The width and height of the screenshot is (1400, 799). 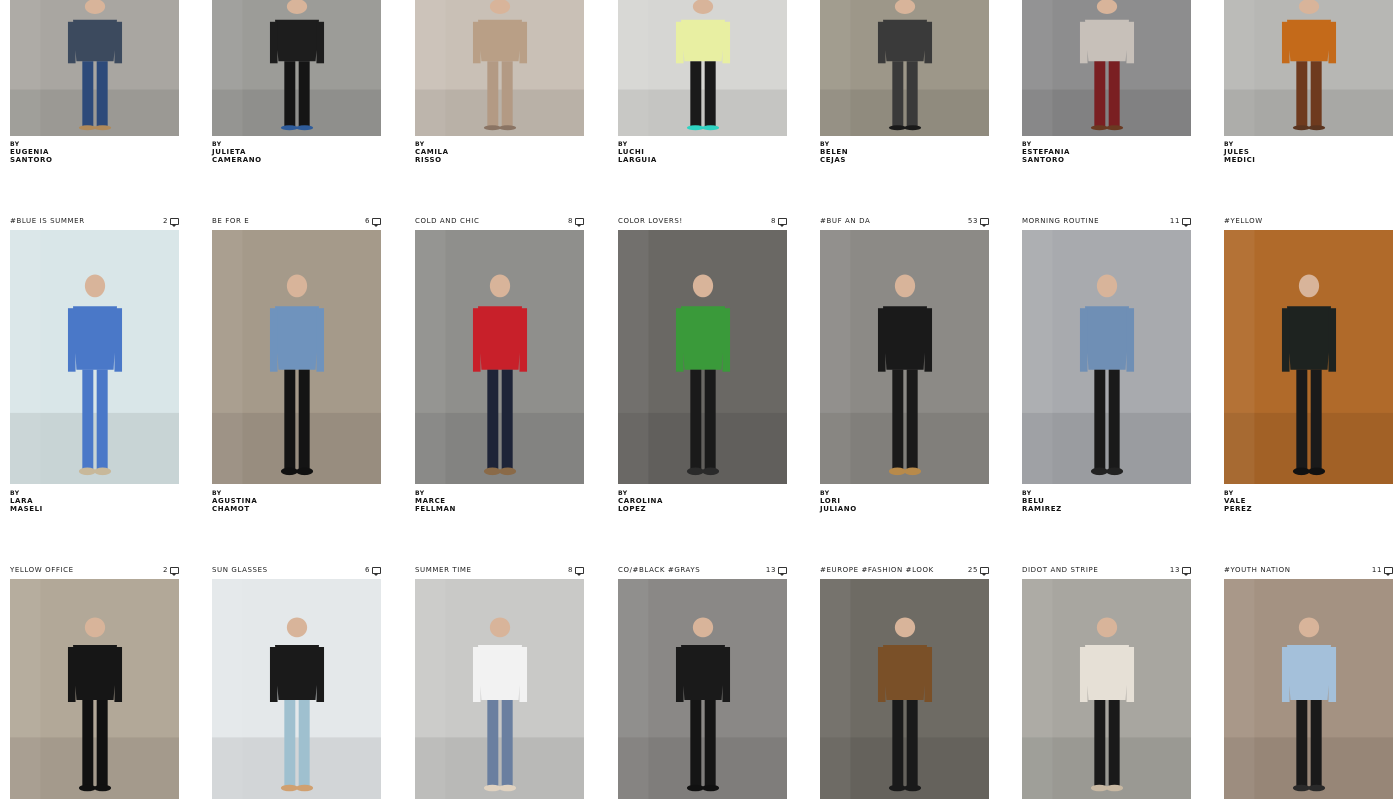 I want to click on post-tag: COLD AND CHIC, so click(x=447, y=221).